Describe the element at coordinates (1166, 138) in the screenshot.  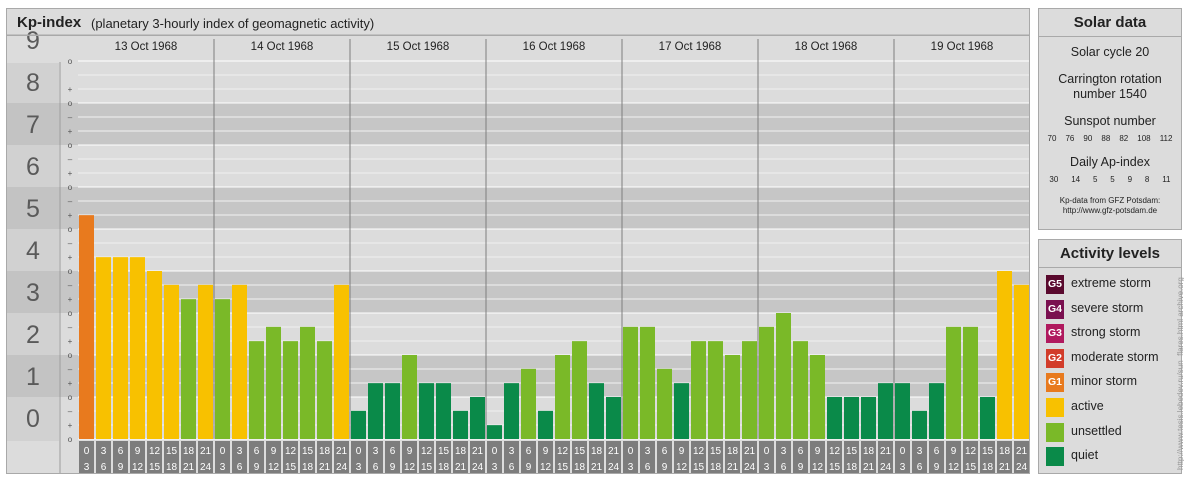
I see `sunspot-value-6: 112` at that location.